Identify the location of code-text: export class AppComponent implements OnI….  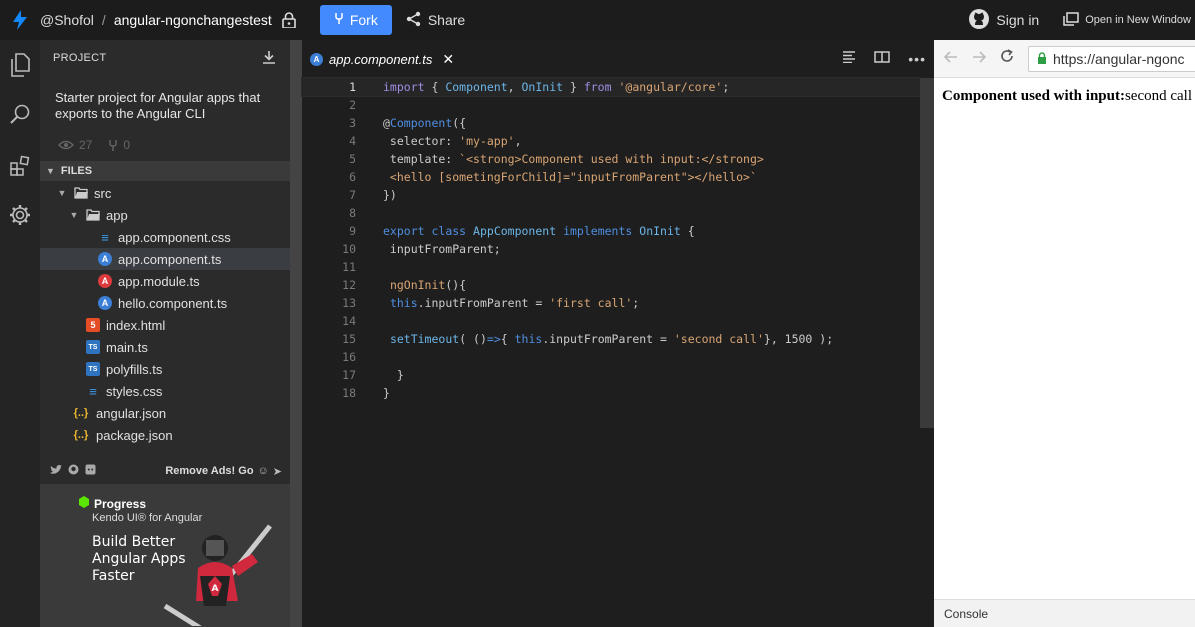
(539, 231).